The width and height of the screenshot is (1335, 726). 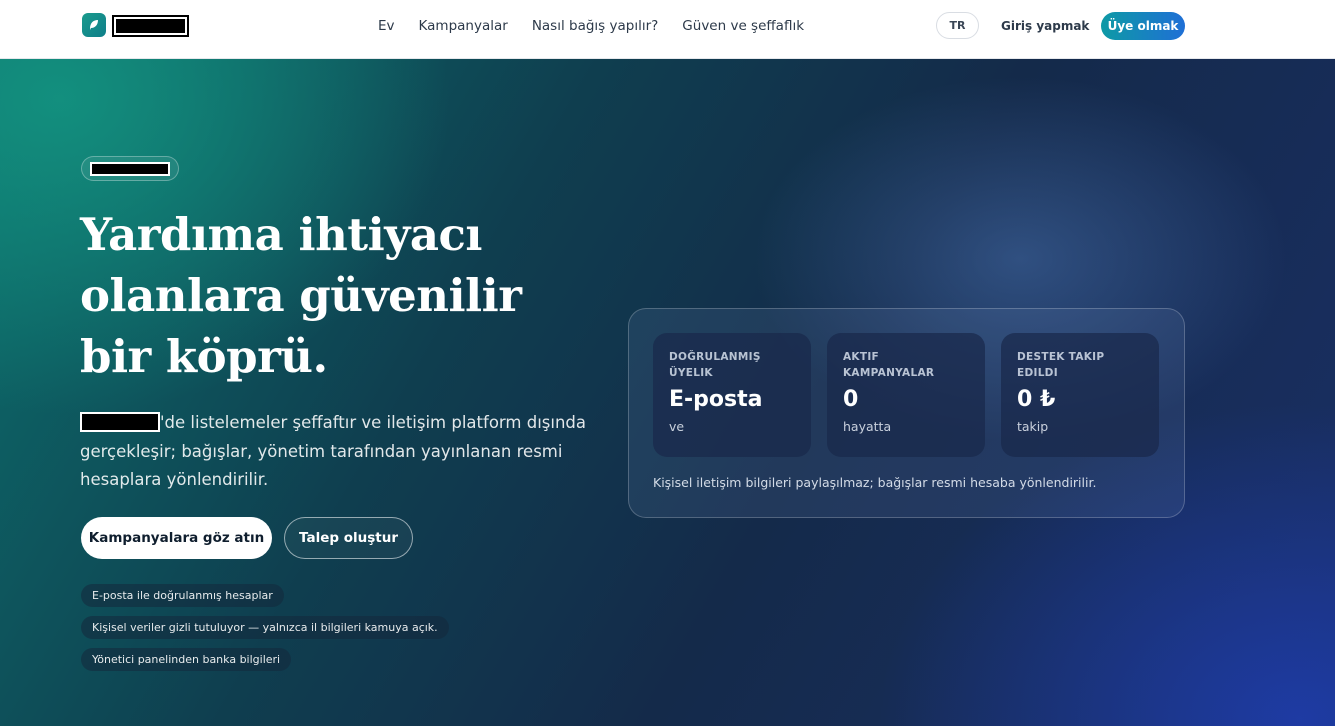 What do you see at coordinates (1045, 26) in the screenshot?
I see `login-link: Giriş yapmak` at bounding box center [1045, 26].